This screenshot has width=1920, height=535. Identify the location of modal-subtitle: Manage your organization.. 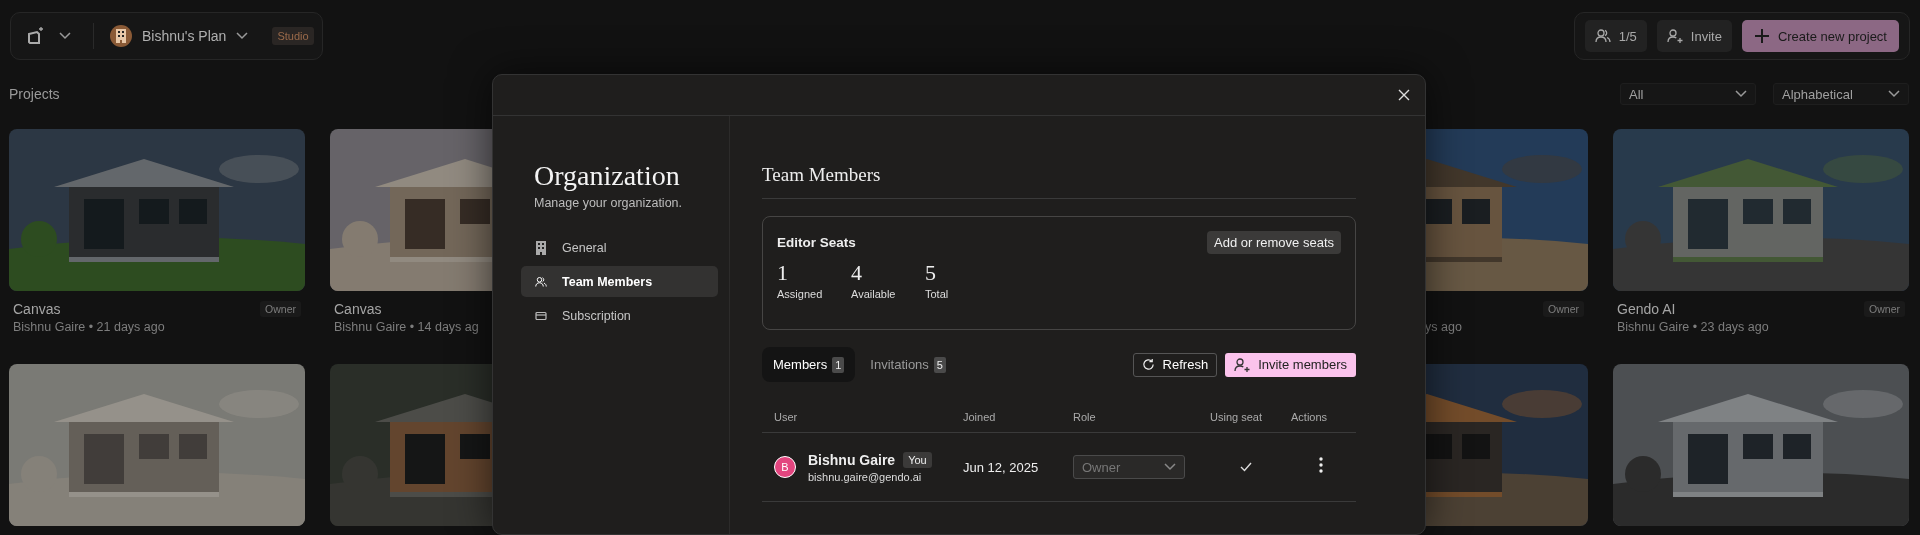
(608, 203).